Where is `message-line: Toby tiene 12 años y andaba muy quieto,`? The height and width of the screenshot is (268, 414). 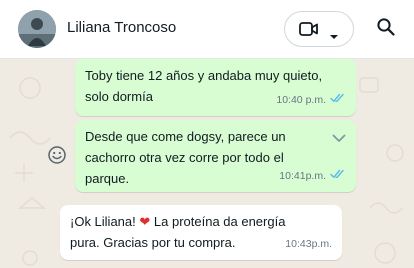
message-line: Toby tiene 12 años y andaba muy quieto, is located at coordinates (204, 75).